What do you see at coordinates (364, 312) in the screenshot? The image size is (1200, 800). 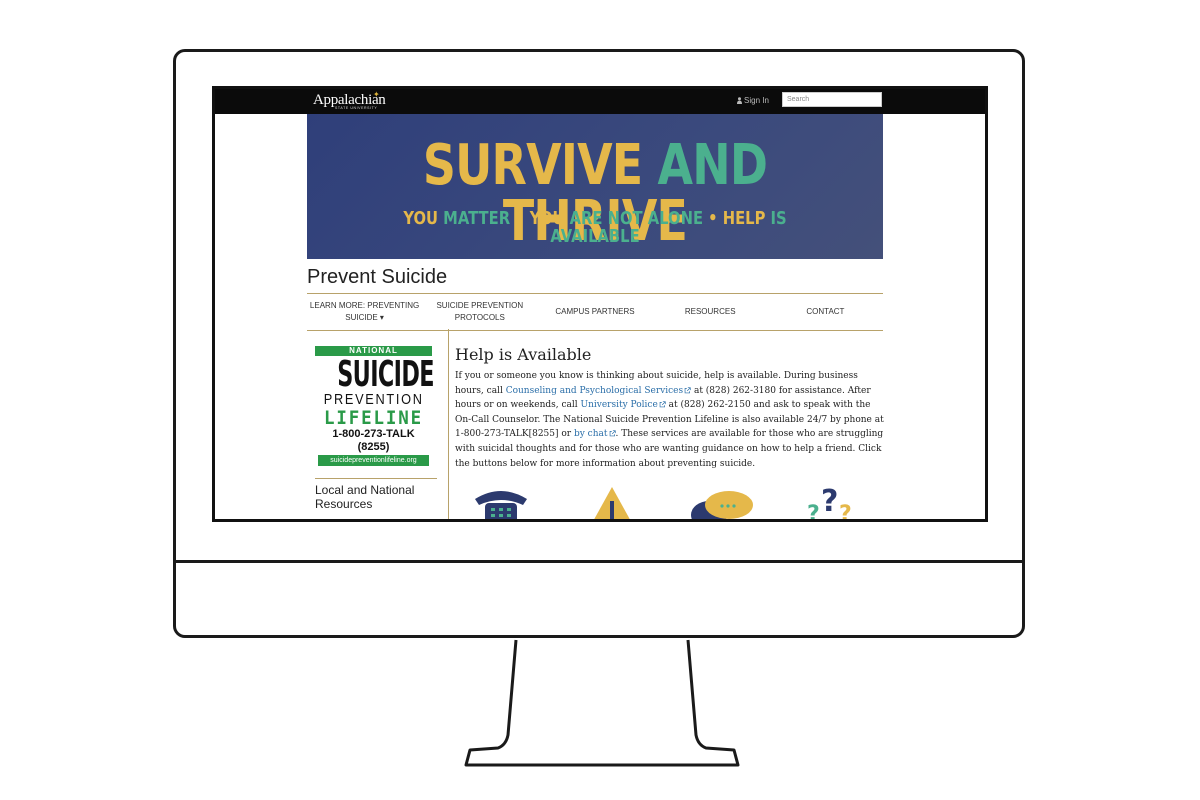 I see `nav-item-learn-more: LEARN MORE: PREVENTING SUICIDE ▾` at bounding box center [364, 312].